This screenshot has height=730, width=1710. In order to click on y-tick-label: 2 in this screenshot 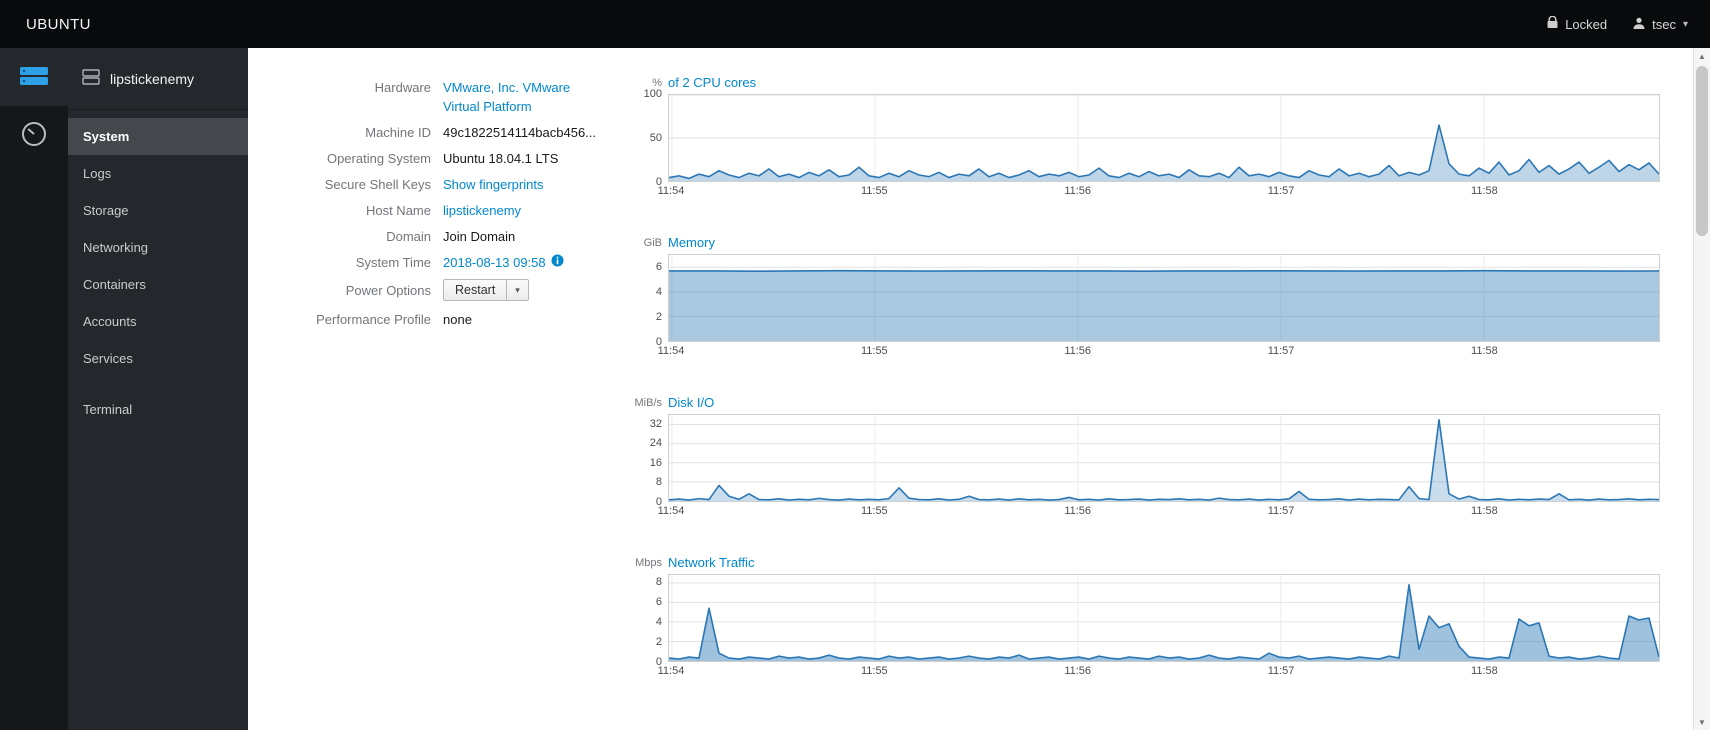, I will do `click(658, 316)`.